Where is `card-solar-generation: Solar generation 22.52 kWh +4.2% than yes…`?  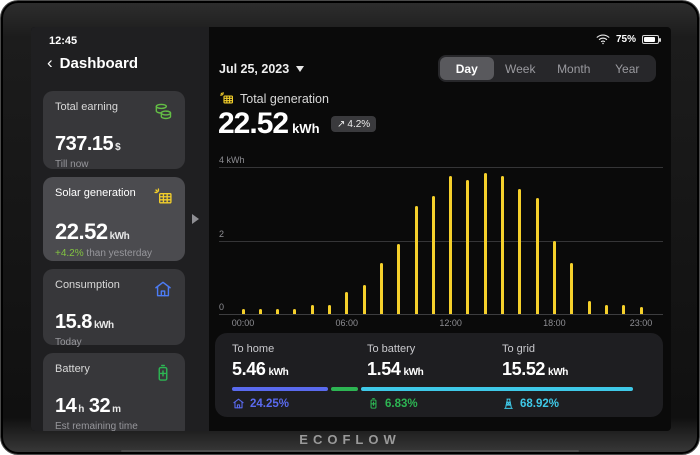
card-solar-generation: Solar generation 22.52 kWh +4.2% than yes… is located at coordinates (114, 219).